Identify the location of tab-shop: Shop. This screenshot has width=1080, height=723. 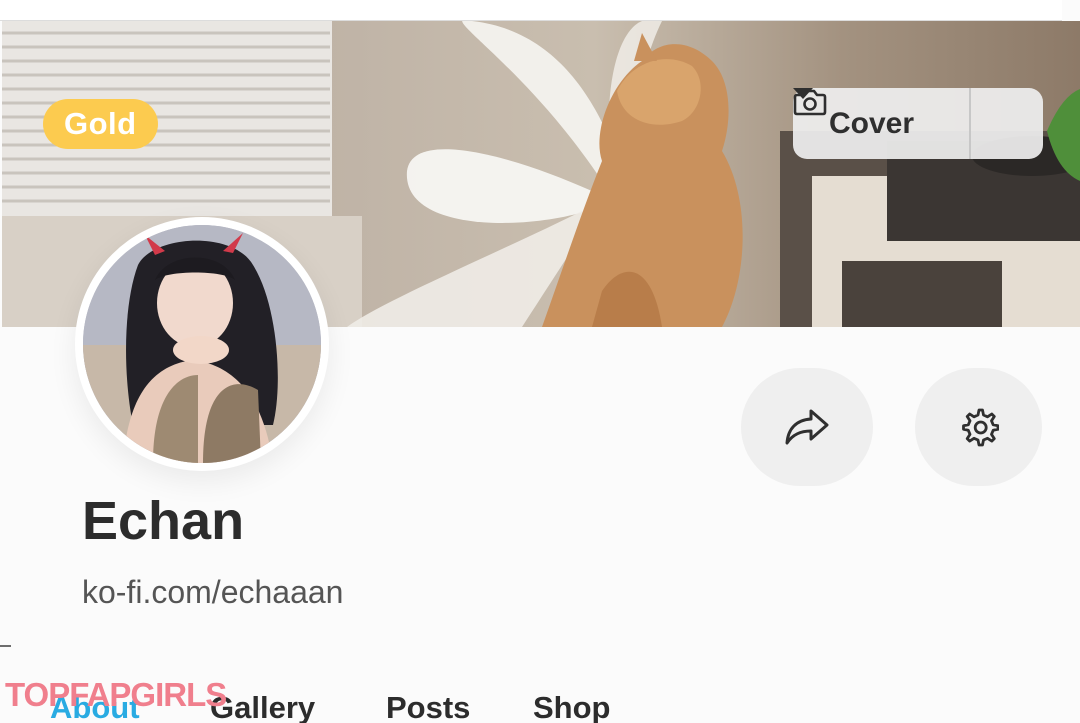
(572, 706).